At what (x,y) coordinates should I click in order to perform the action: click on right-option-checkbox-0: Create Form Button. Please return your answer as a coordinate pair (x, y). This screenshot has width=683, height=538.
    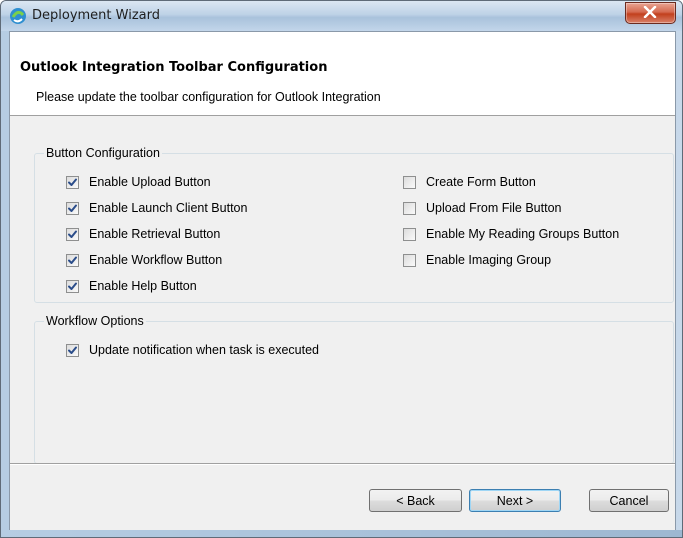
    Looking at the image, I should click on (469, 182).